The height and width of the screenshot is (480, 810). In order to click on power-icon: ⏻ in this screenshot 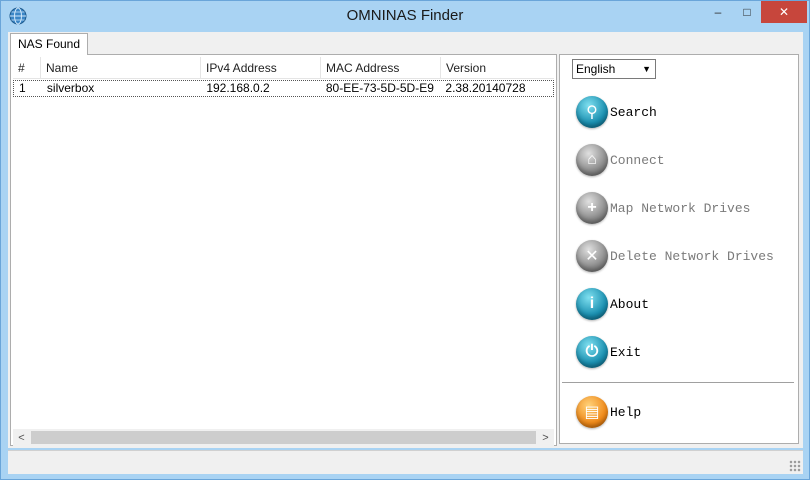, I will do `click(592, 352)`.